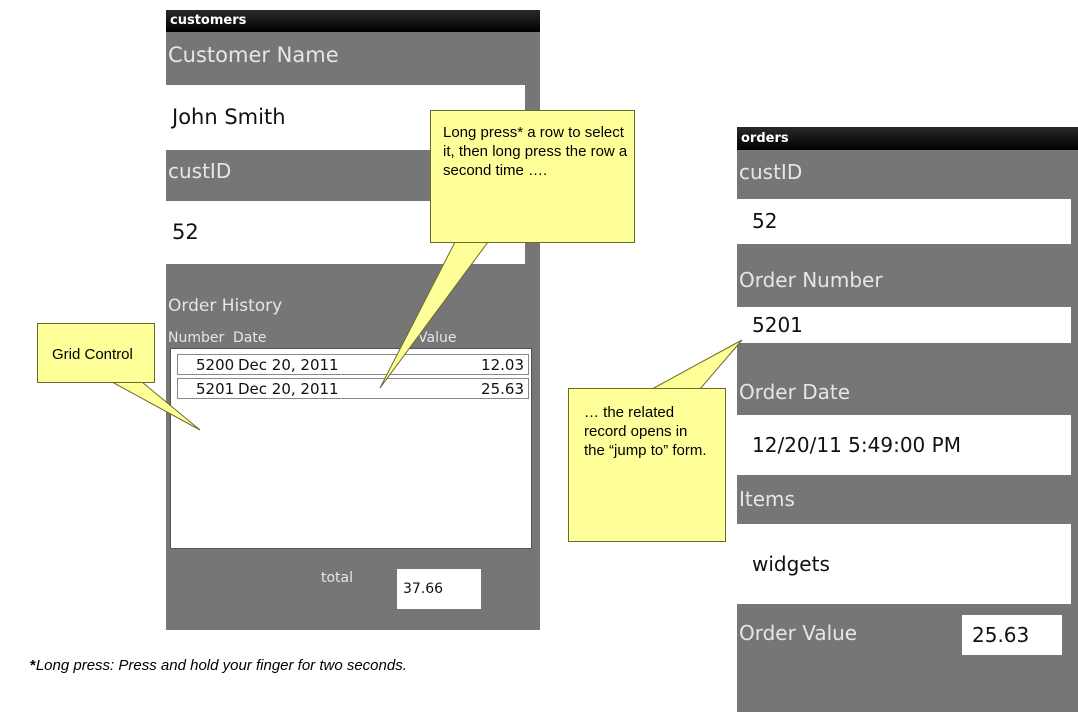 The image size is (1078, 712). Describe the element at coordinates (697, 364) in the screenshot. I see `related-record-pointer` at that location.